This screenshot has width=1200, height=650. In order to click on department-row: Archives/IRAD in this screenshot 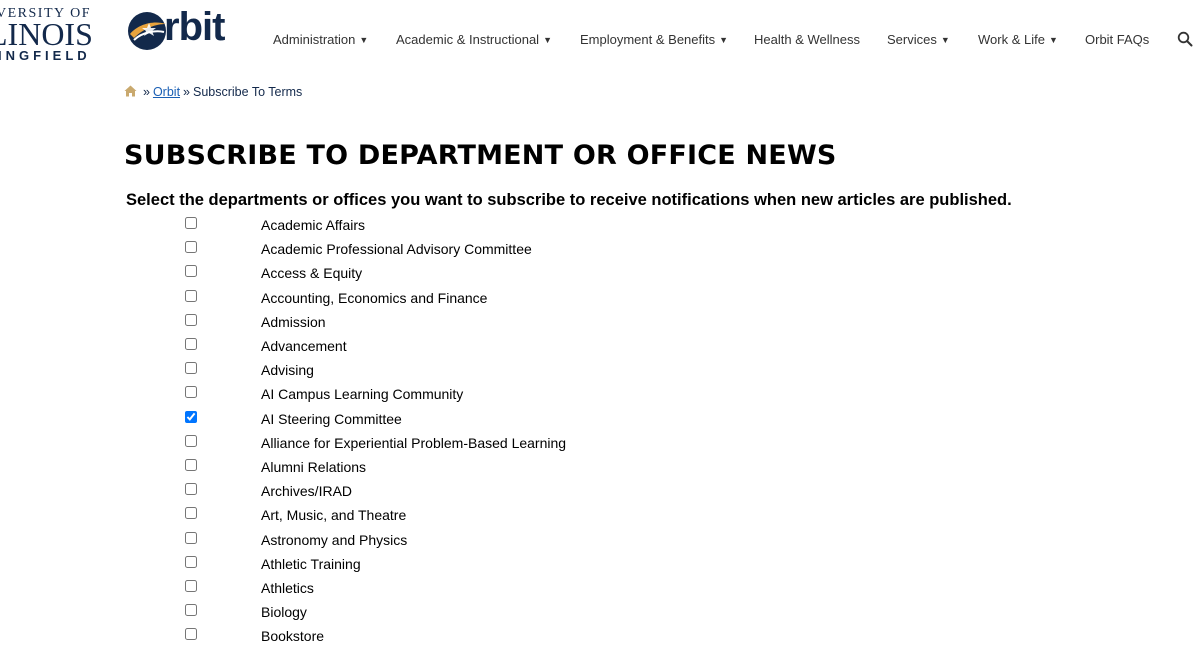, I will do `click(350, 491)`.